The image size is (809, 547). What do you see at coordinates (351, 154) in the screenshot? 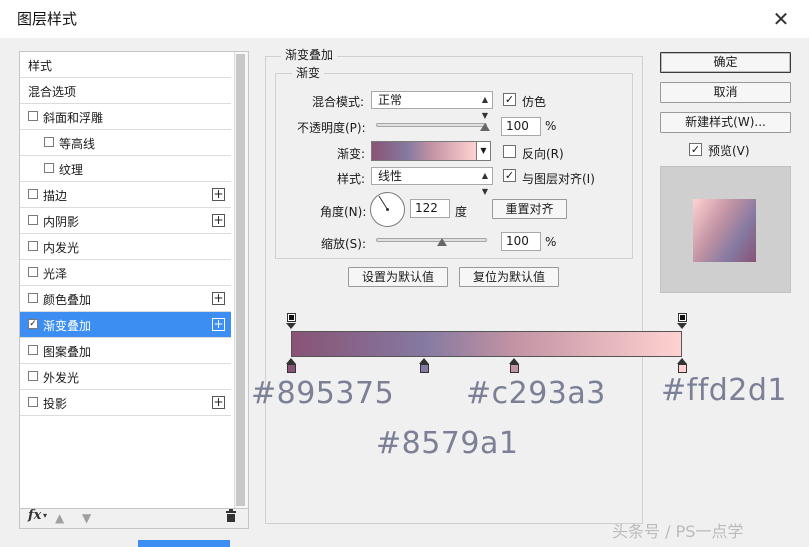
I see `gradient-label: 渐变:` at bounding box center [351, 154].